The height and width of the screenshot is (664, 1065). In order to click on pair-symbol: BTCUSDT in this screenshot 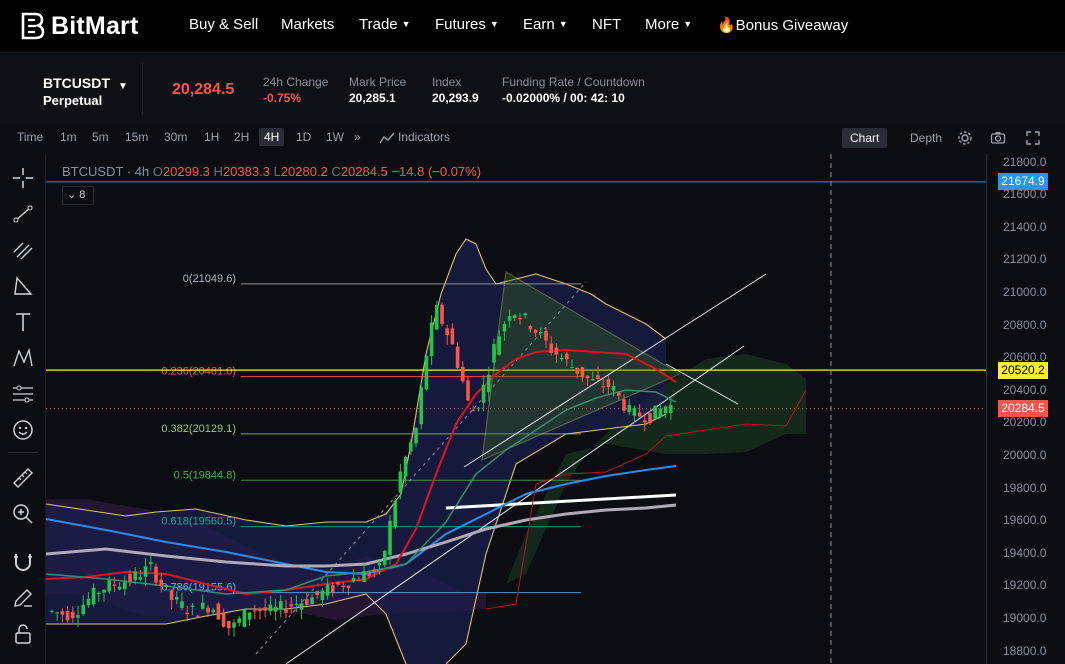, I will do `click(76, 83)`.